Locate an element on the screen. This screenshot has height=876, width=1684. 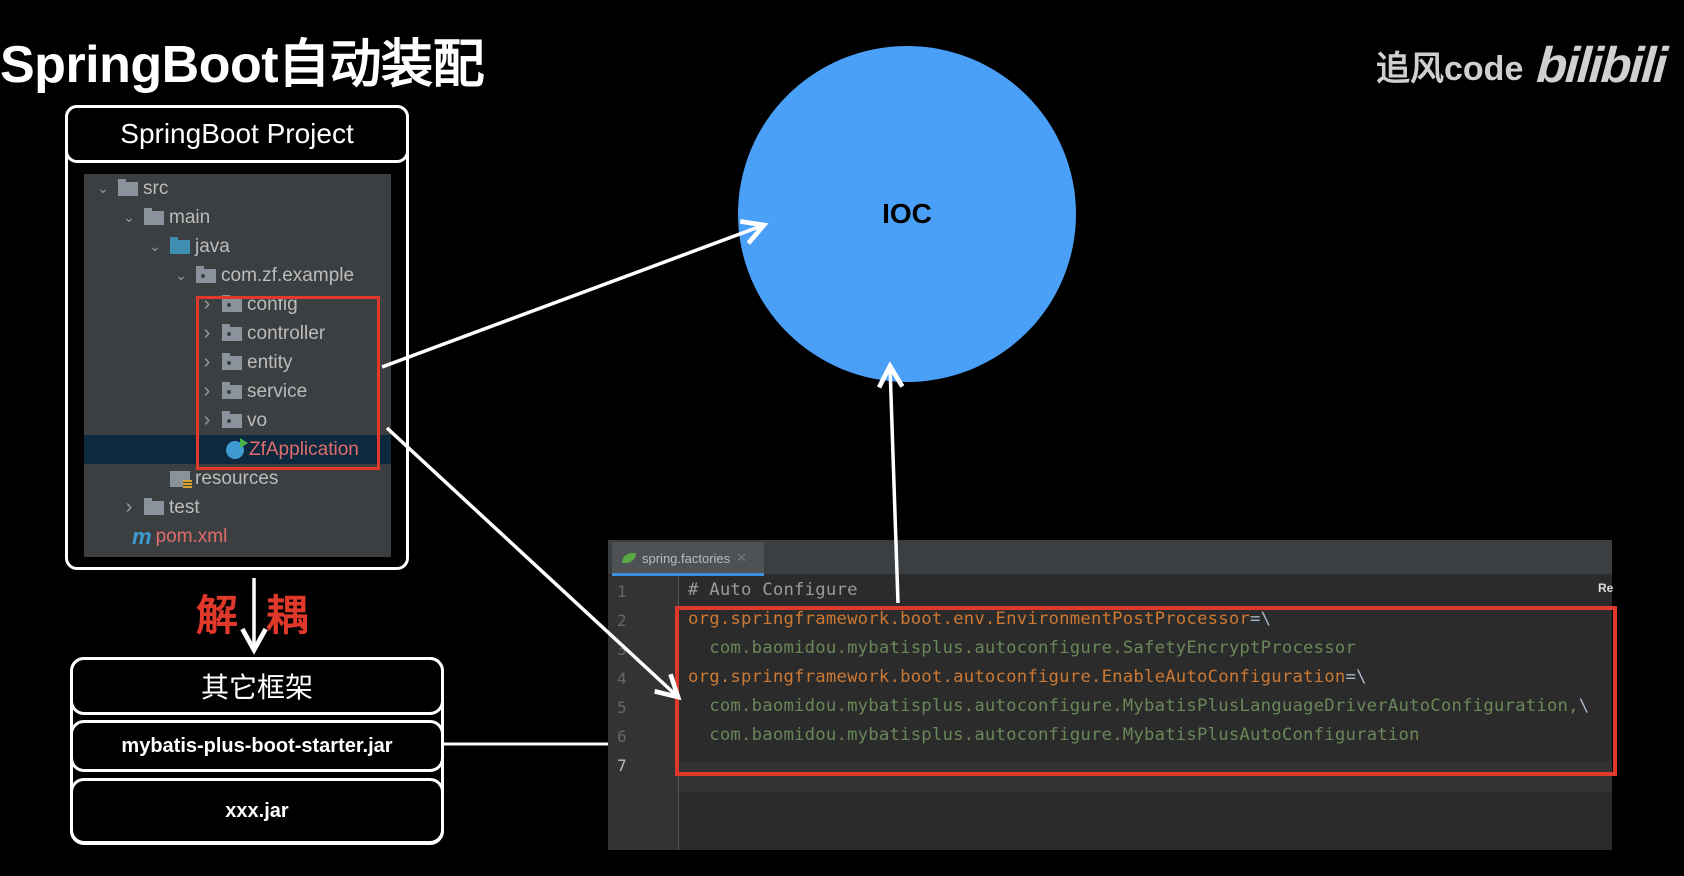
arrow-packages-to-factories is located at coordinates (531, 561).